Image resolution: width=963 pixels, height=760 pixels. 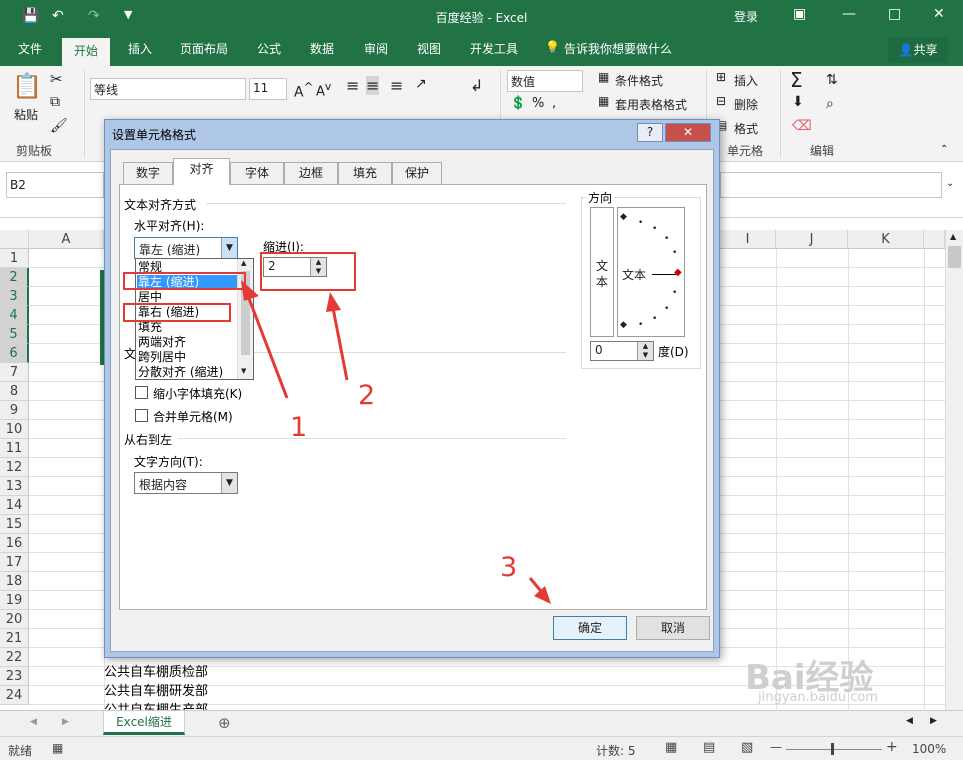 What do you see at coordinates (308, 271) in the screenshot?
I see `annotation-box-indent` at bounding box center [308, 271].